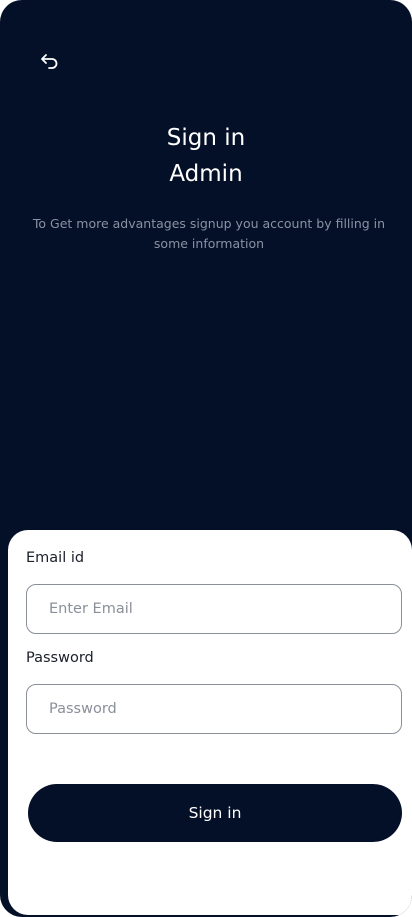 This screenshot has height=917, width=412. What do you see at coordinates (206, 174) in the screenshot?
I see `title-line-admin: Admin` at bounding box center [206, 174].